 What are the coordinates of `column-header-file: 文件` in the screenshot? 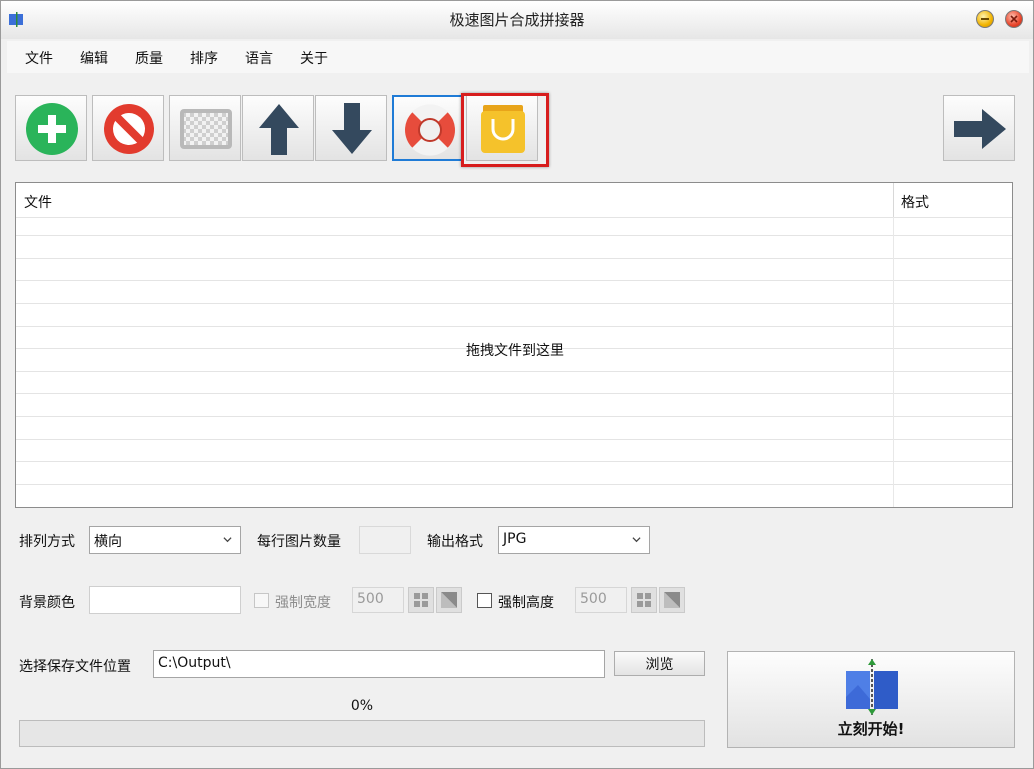 It's located at (454, 200).